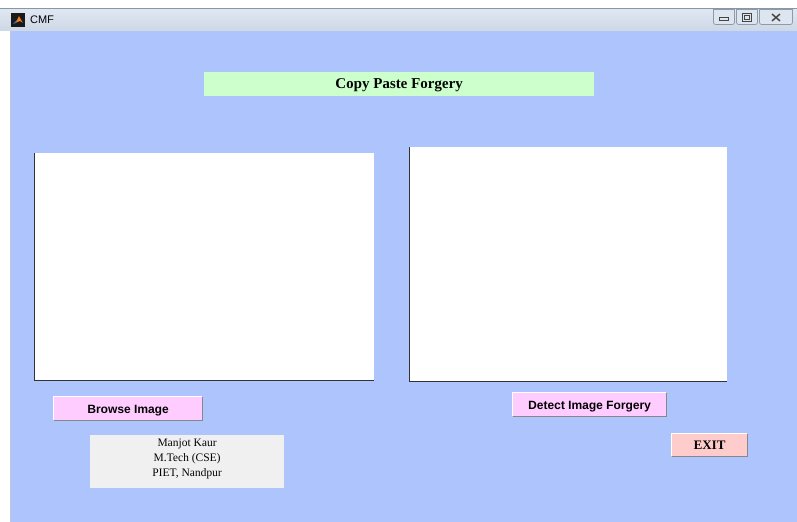  Describe the element at coordinates (187, 473) in the screenshot. I see `author-info-line: PIET, Nandpur` at that location.